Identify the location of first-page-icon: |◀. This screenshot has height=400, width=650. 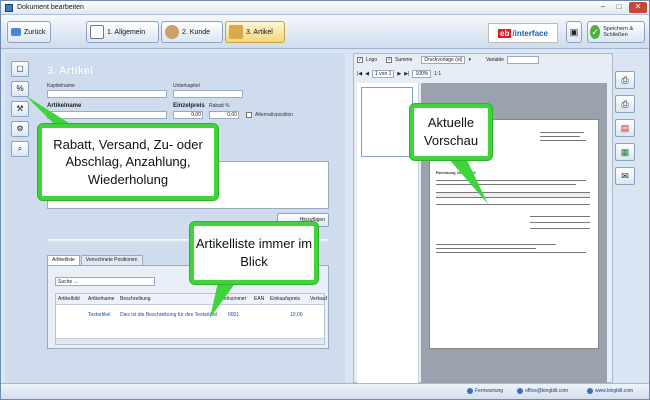
(359, 74).